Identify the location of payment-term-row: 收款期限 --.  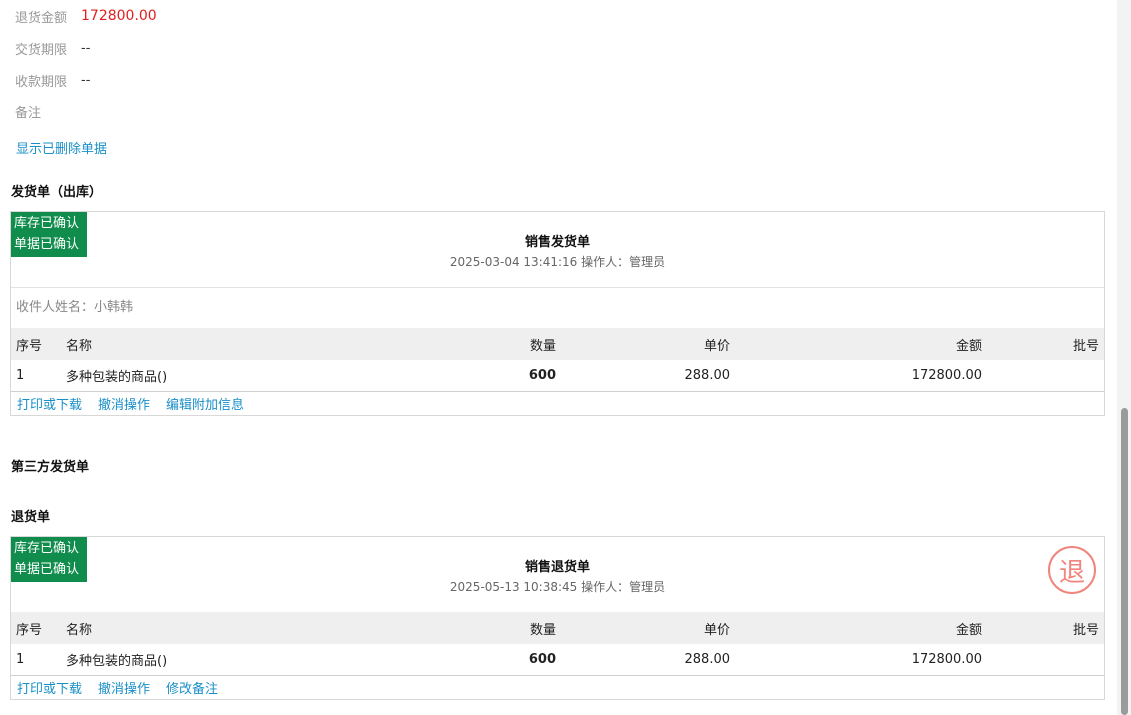
(52, 80).